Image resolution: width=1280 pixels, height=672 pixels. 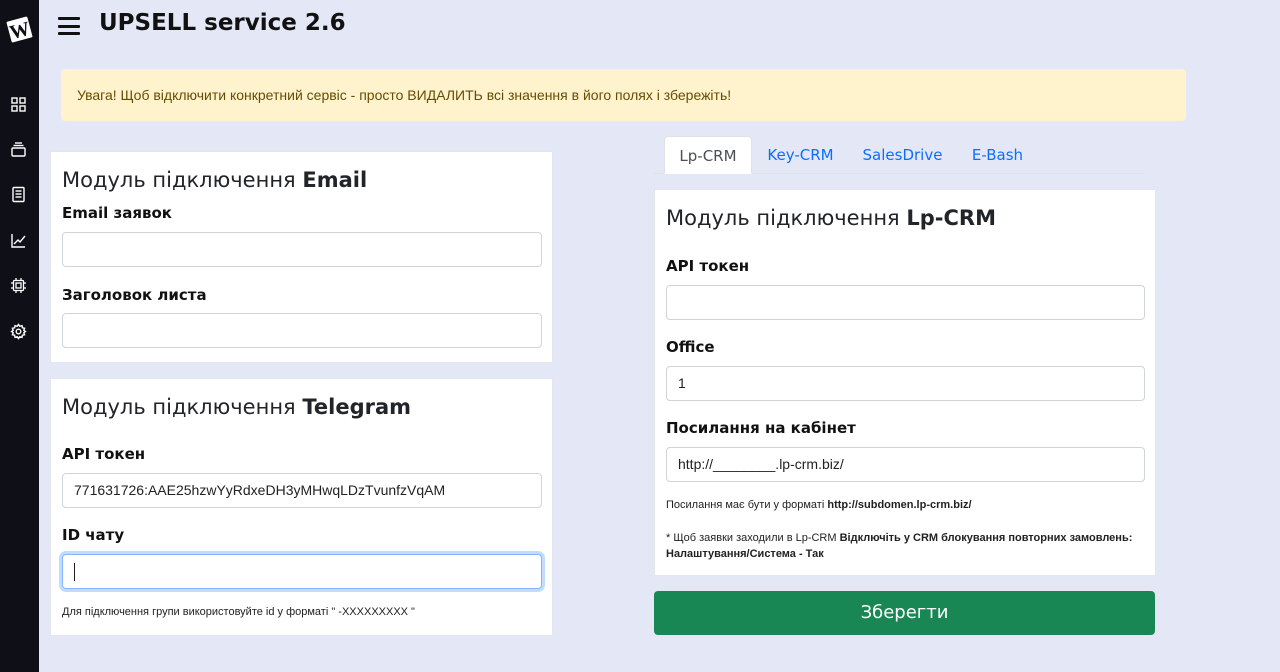 What do you see at coordinates (997, 155) in the screenshot?
I see `tab-e-bash: E-Bash` at bounding box center [997, 155].